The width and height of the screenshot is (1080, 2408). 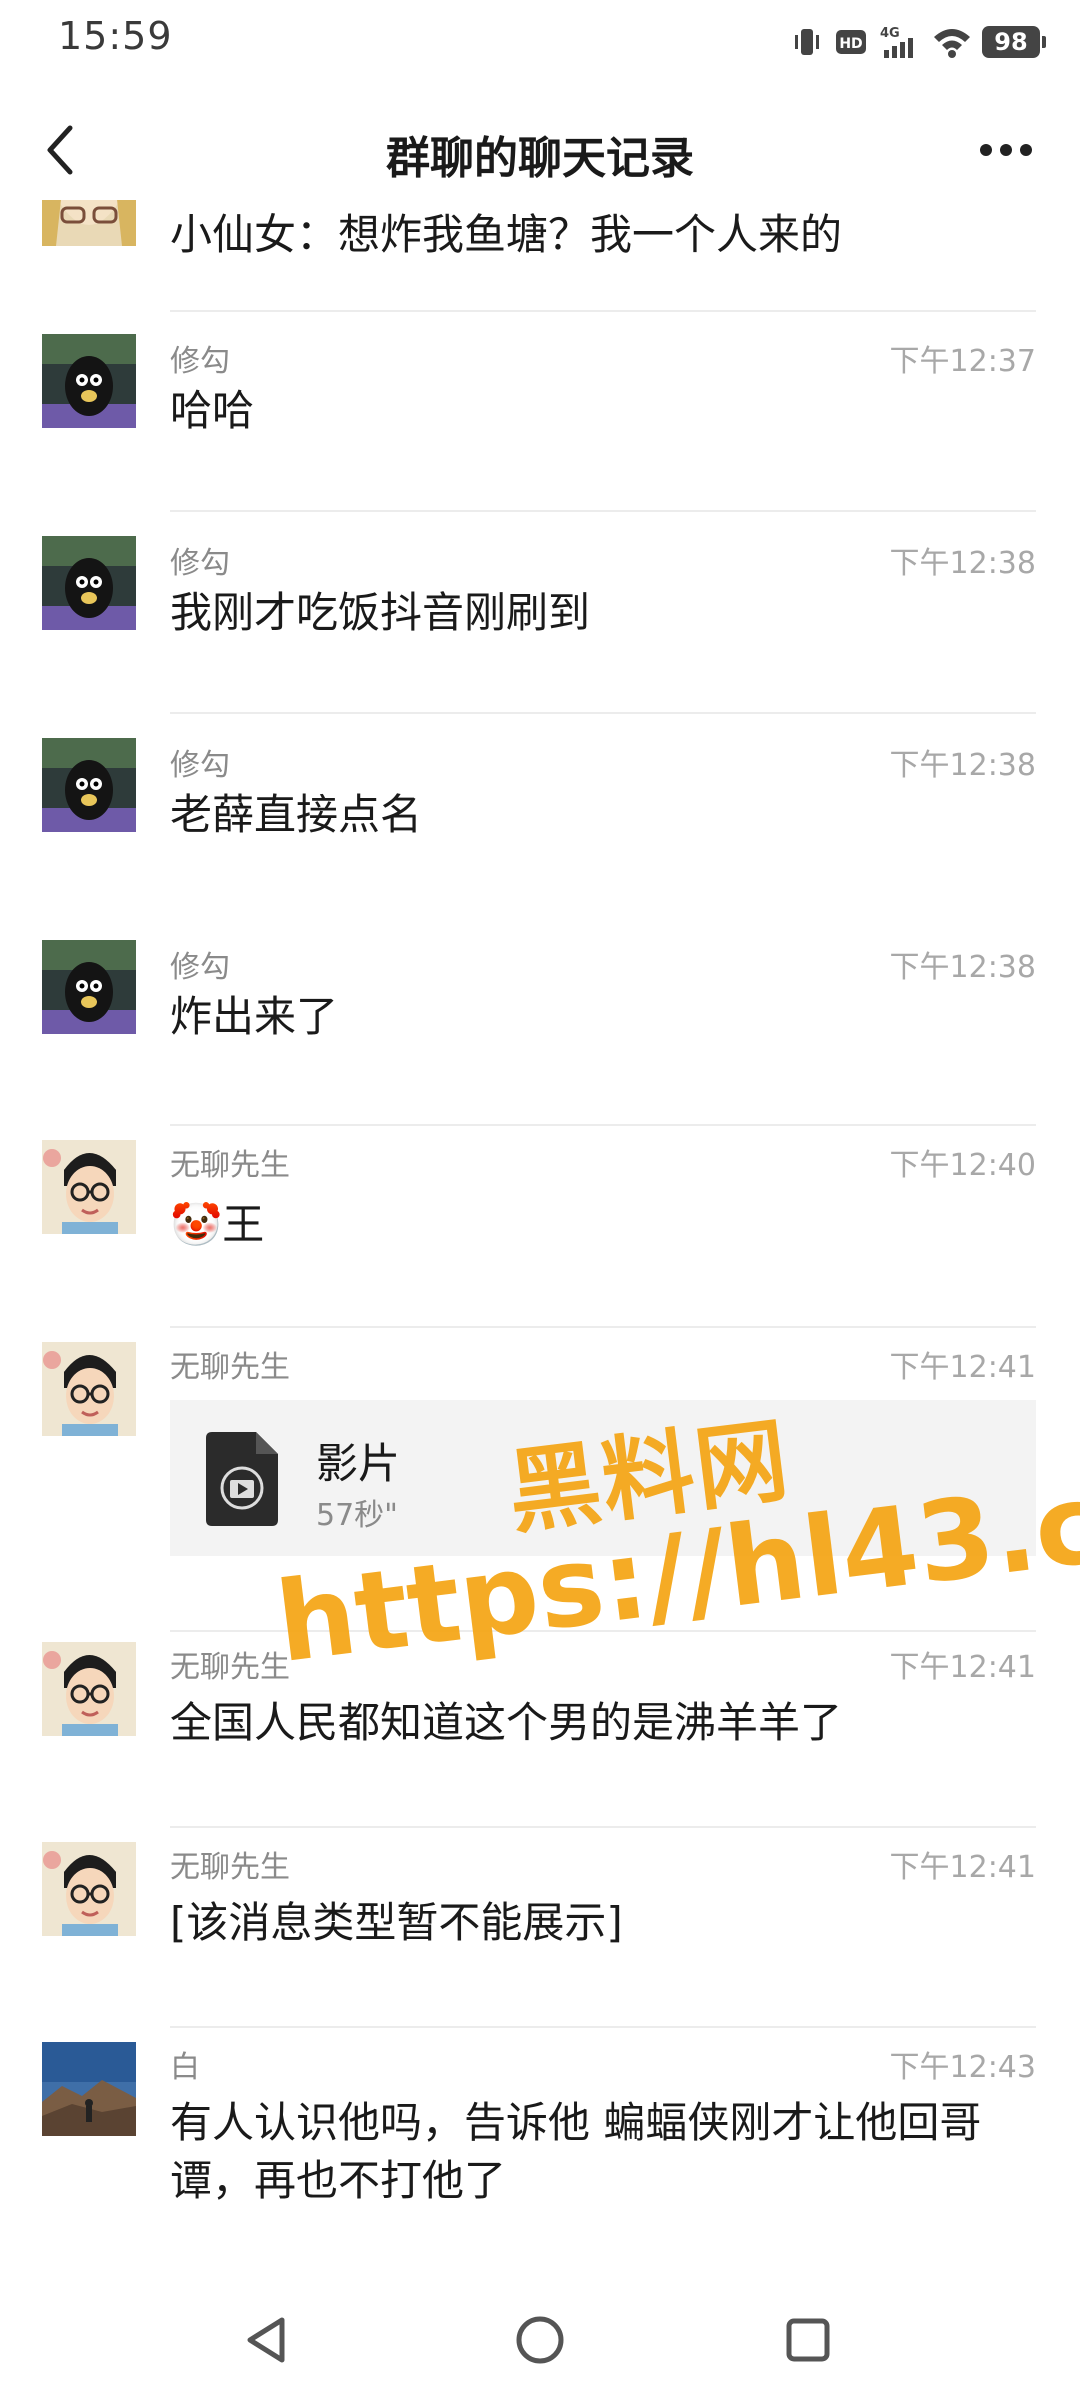 What do you see at coordinates (196, 1224) in the screenshot?
I see `clown-emoji: 🤡` at bounding box center [196, 1224].